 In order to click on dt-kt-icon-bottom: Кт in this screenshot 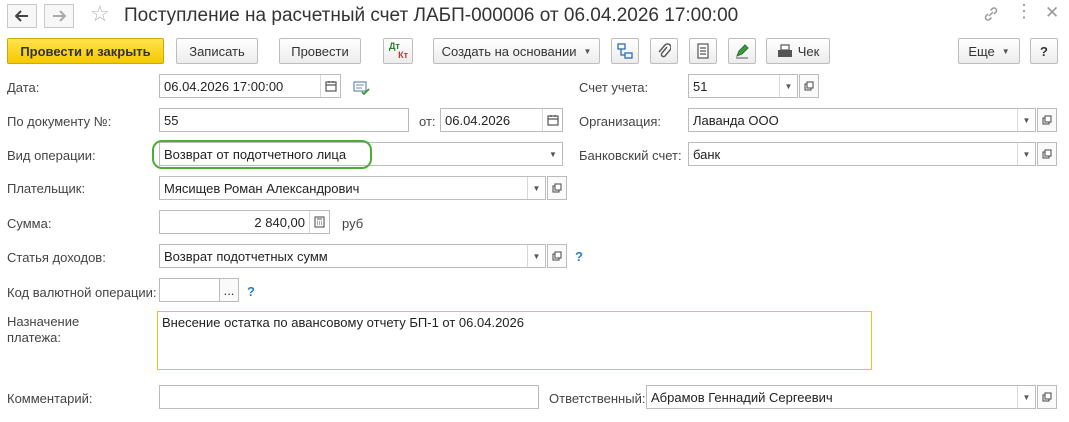, I will do `click(403, 55)`.